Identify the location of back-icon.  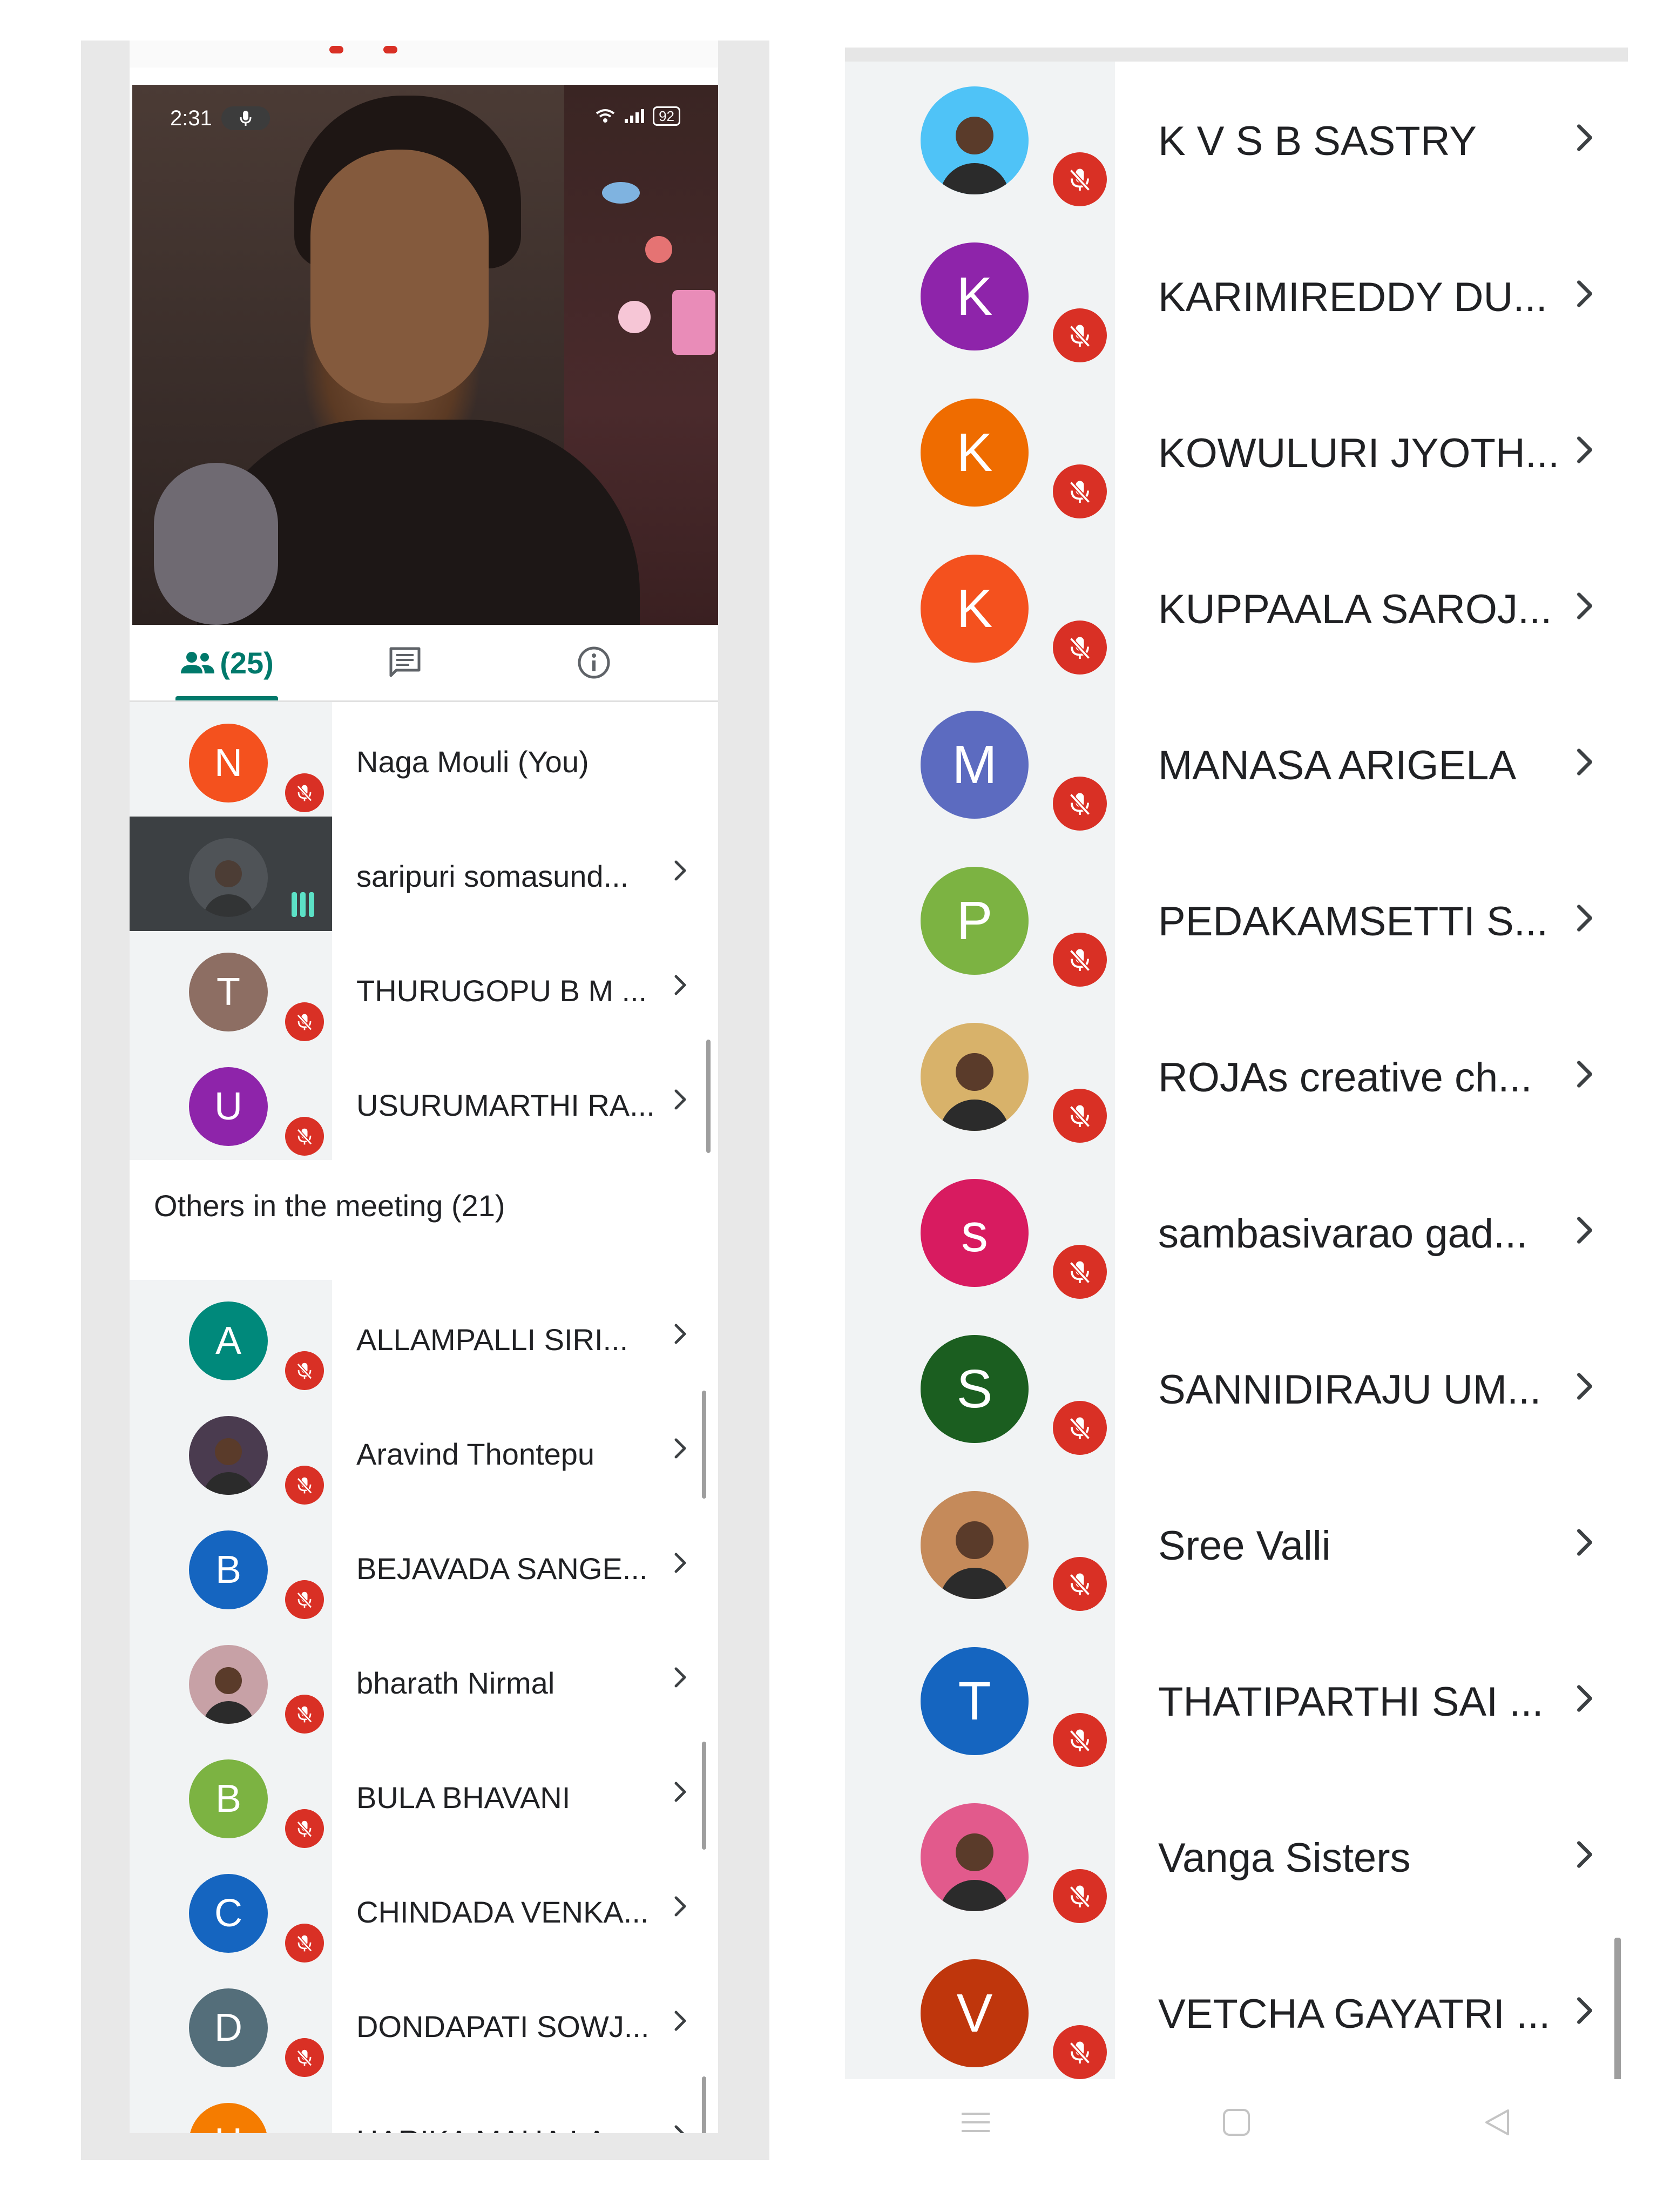
(1498, 2122).